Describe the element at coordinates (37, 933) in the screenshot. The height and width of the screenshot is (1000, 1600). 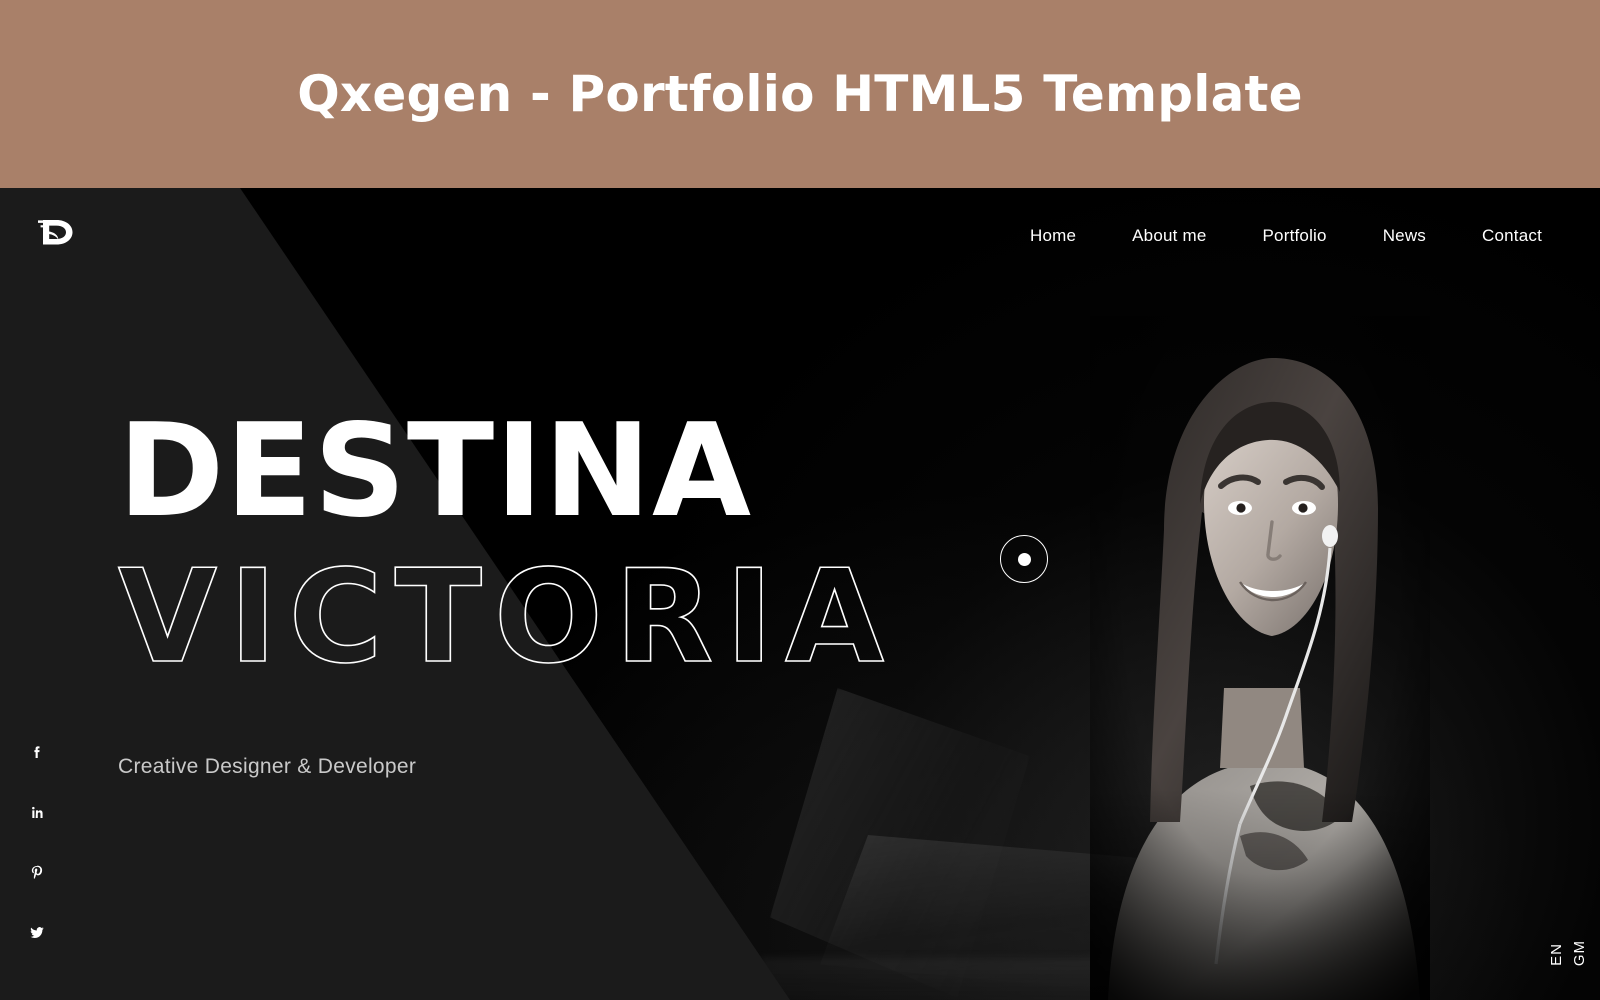
I see `twitter-icon` at that location.